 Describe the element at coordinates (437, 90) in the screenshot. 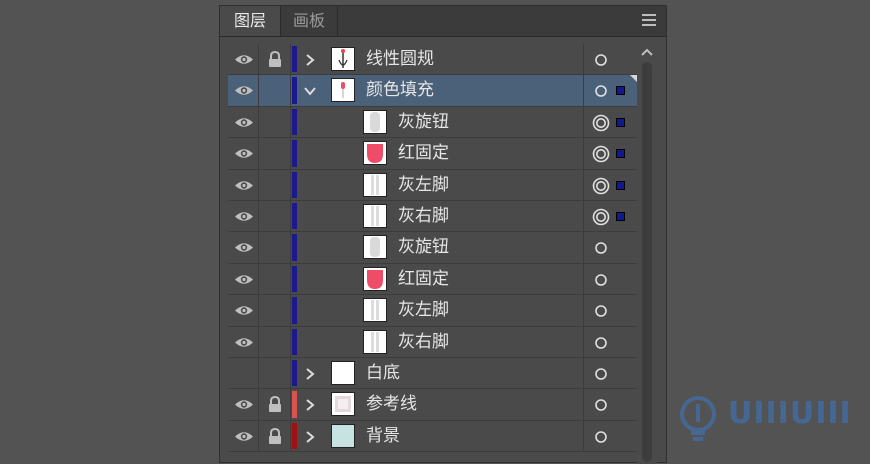

I see `layer-main-cell: 颜色填充` at that location.